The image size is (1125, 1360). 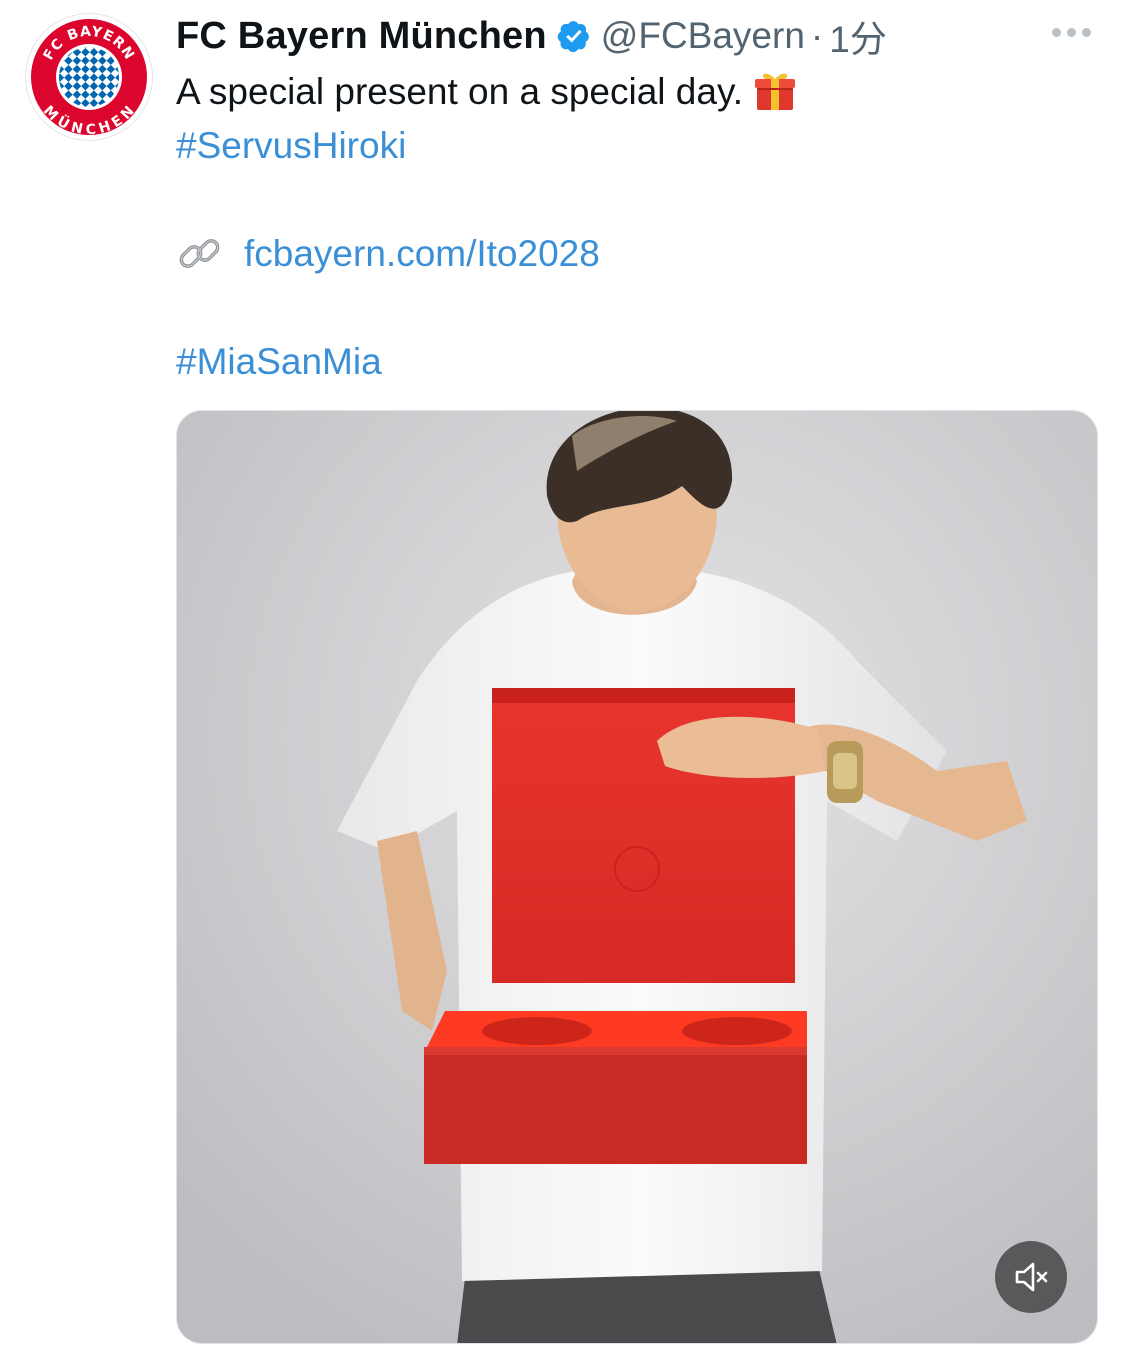 I want to click on tweet-header: FC Bayern München @FCBayern · 1分, so click(x=531, y=36).